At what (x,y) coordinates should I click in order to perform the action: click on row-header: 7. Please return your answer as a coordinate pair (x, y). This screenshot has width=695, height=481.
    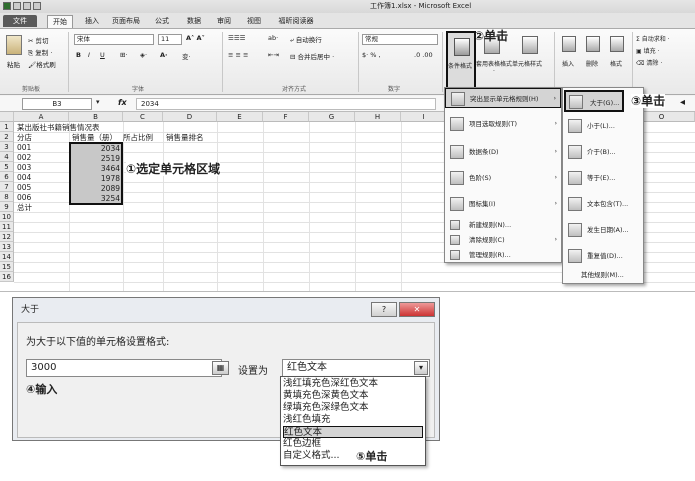
    Looking at the image, I should click on (7, 187).